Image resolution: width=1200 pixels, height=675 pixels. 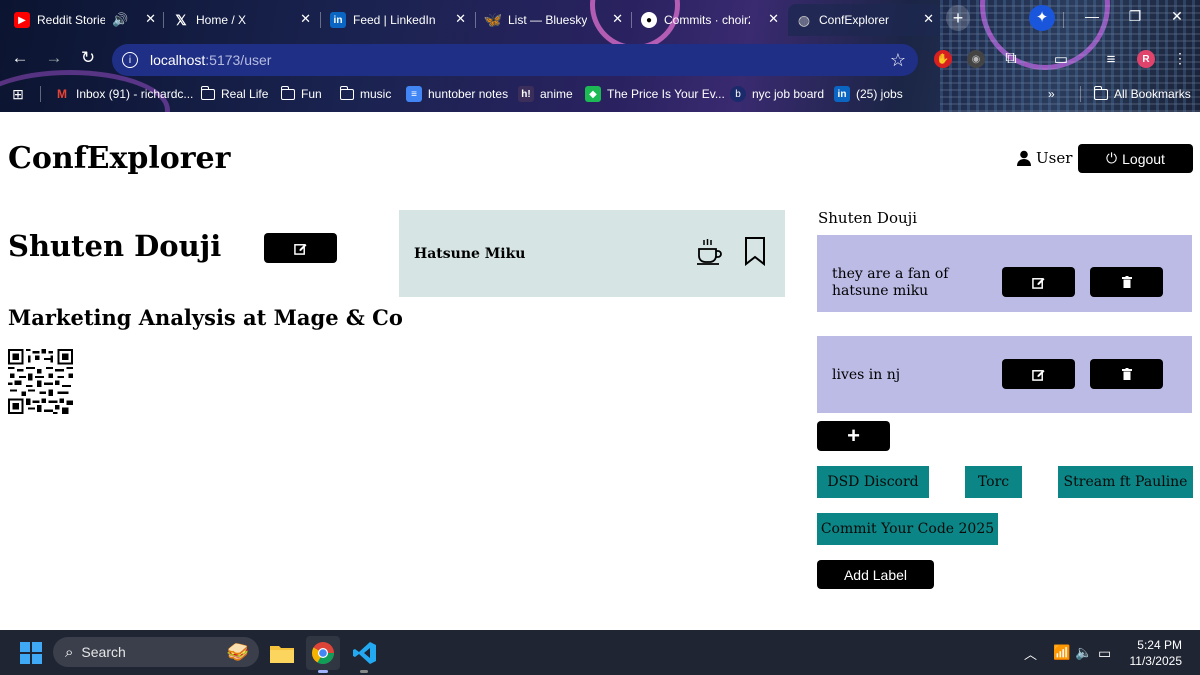 What do you see at coordinates (976, 59) in the screenshot?
I see `extension-gray-icon: ◉` at bounding box center [976, 59].